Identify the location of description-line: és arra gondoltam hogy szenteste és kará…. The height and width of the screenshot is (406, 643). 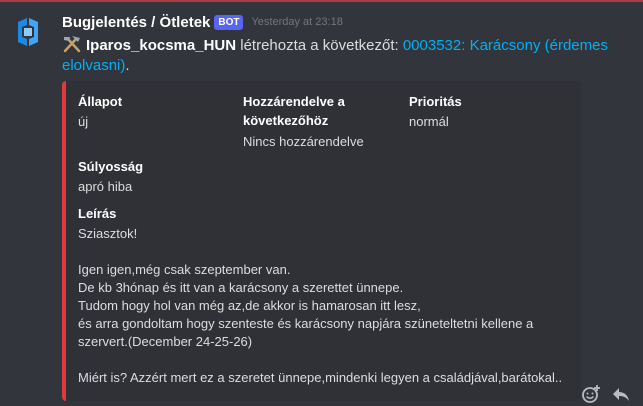
(306, 323).